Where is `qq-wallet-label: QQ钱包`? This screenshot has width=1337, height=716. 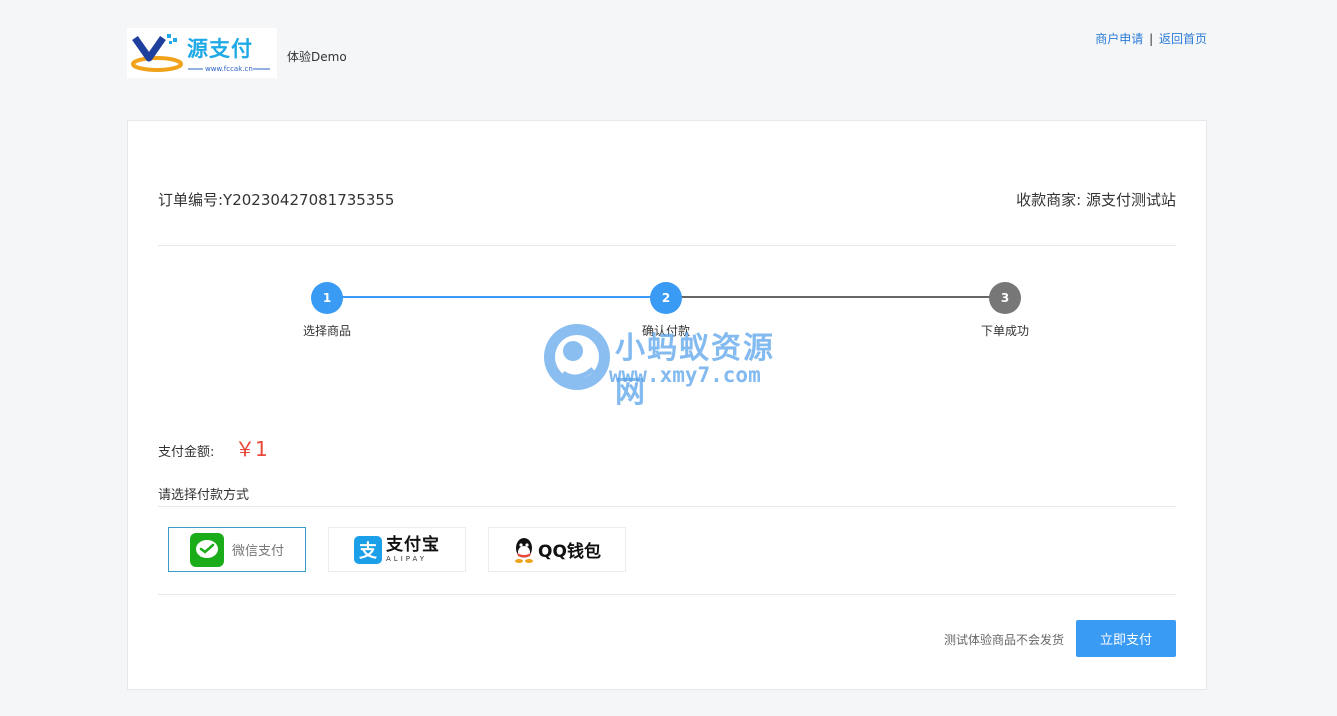
qq-wallet-label: QQ钱包 is located at coordinates (569, 552).